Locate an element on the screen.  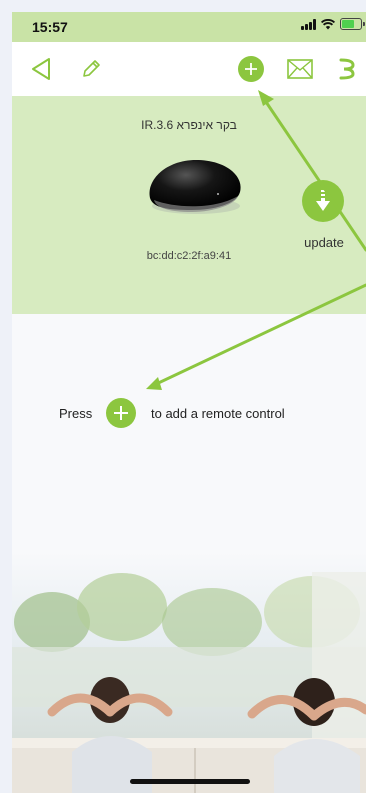
update-button is located at coordinates (323, 201).